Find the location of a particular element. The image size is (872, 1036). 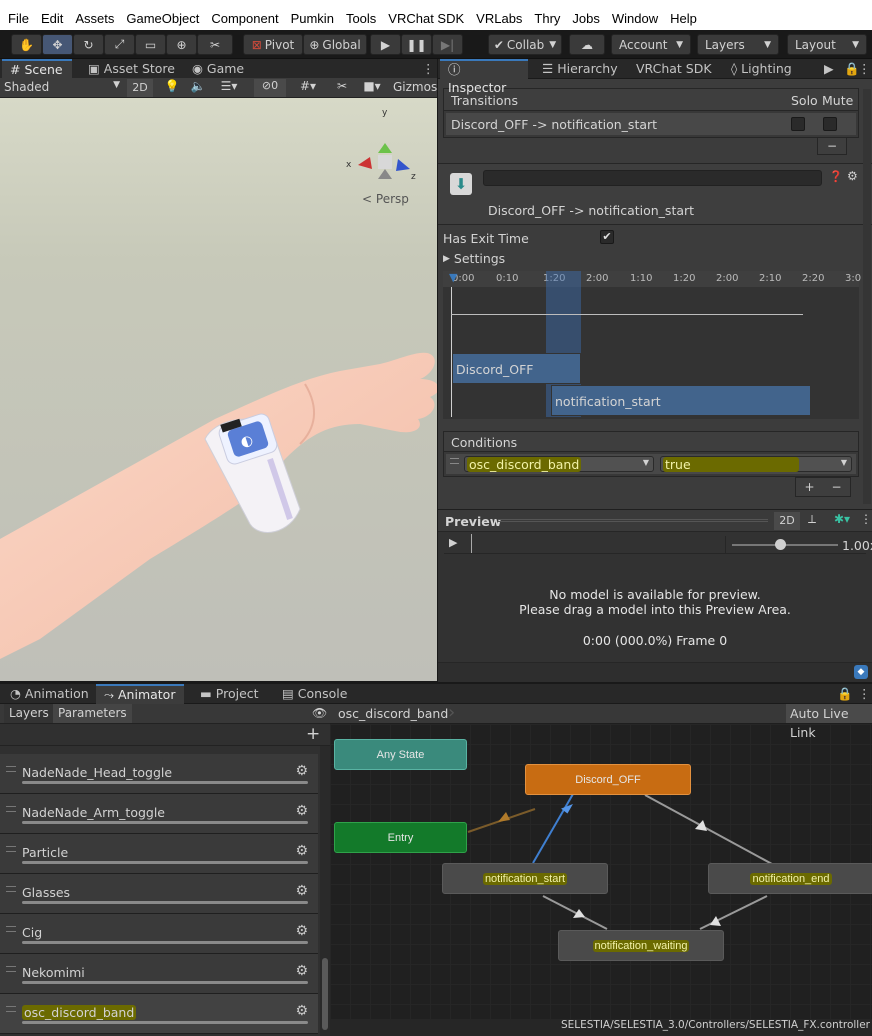

menu-jobs: Jobs is located at coordinates (585, 18).